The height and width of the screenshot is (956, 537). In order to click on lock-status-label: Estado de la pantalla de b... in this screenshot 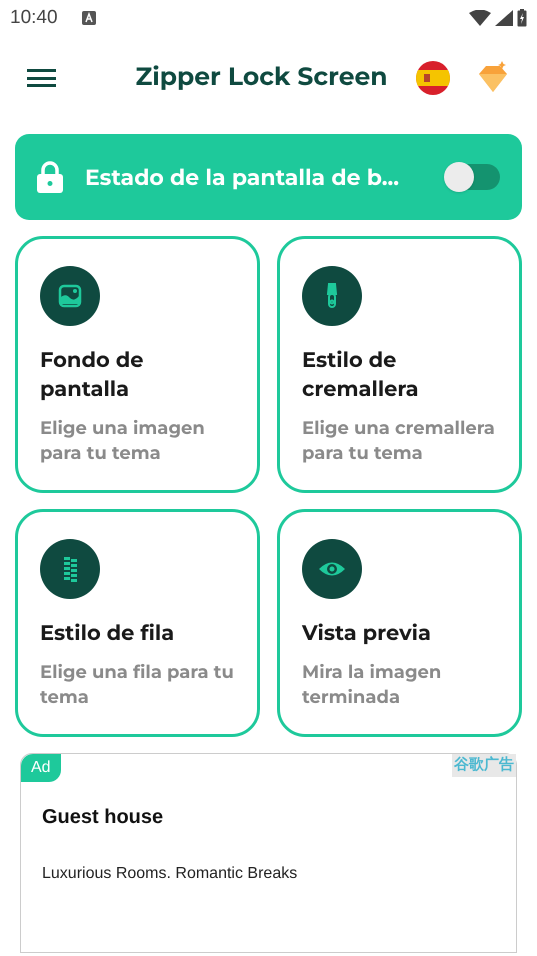, I will do `click(242, 177)`.